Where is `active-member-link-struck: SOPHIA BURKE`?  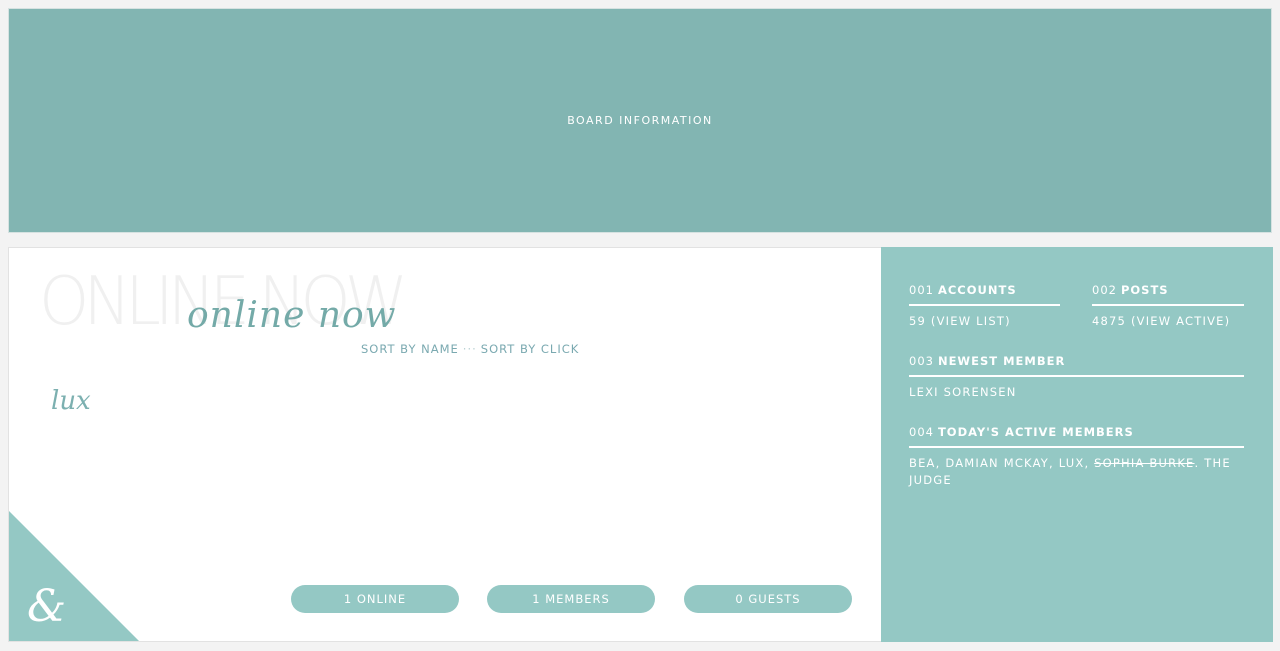 active-member-link-struck: SOPHIA BURKE is located at coordinates (1144, 463).